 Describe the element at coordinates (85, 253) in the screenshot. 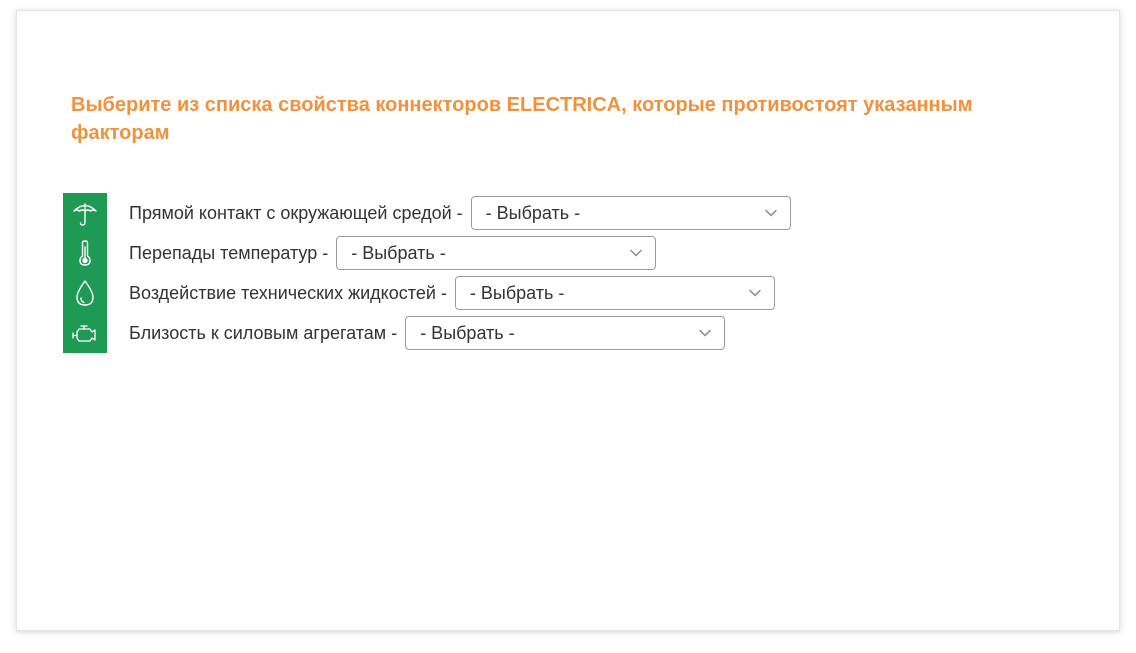

I see `thermometer-icon` at that location.